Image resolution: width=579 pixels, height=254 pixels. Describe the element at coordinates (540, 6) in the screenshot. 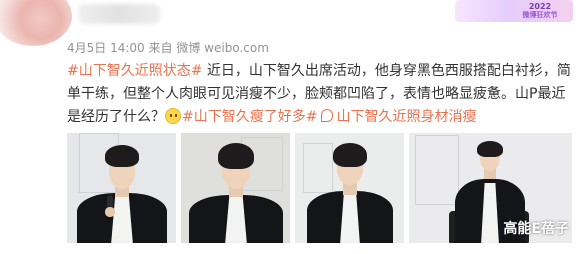

I see `festival-badge-year: 2022` at that location.